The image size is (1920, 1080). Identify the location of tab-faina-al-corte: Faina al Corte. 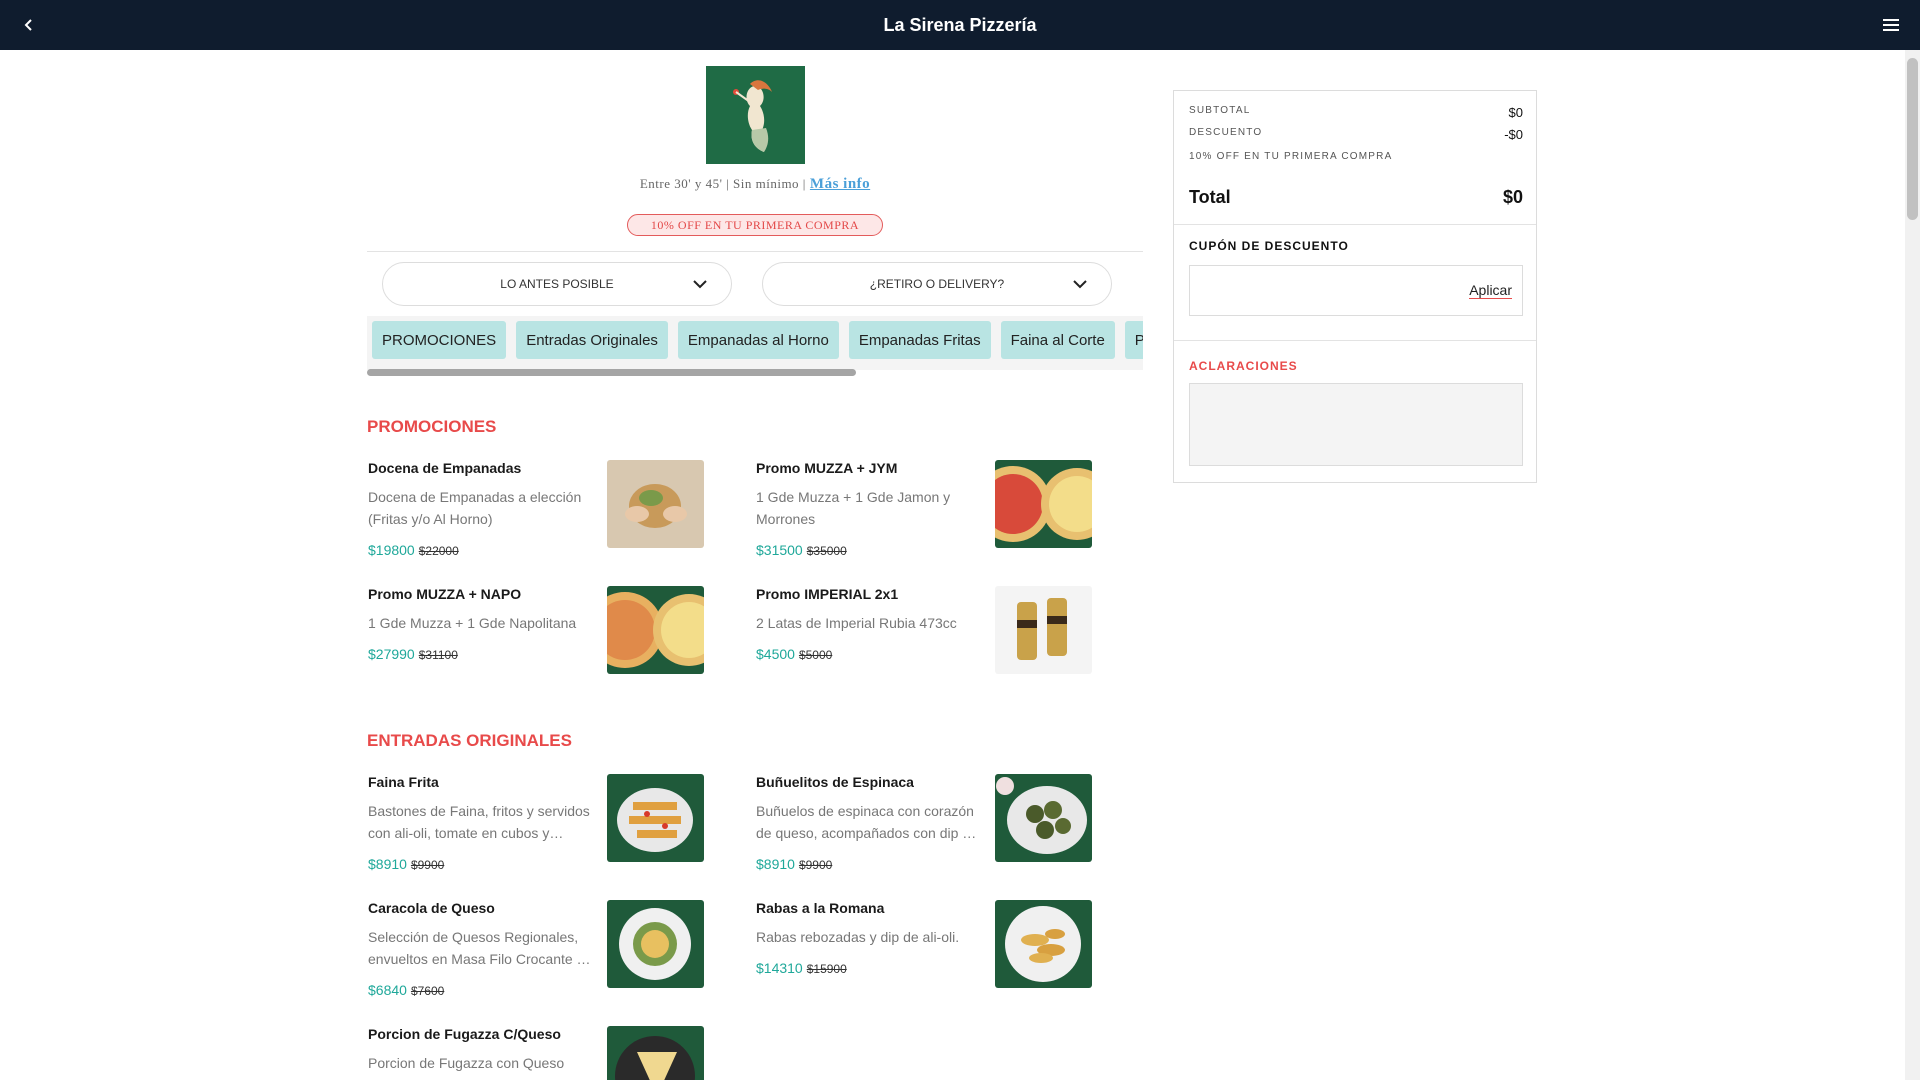
(1057, 340).